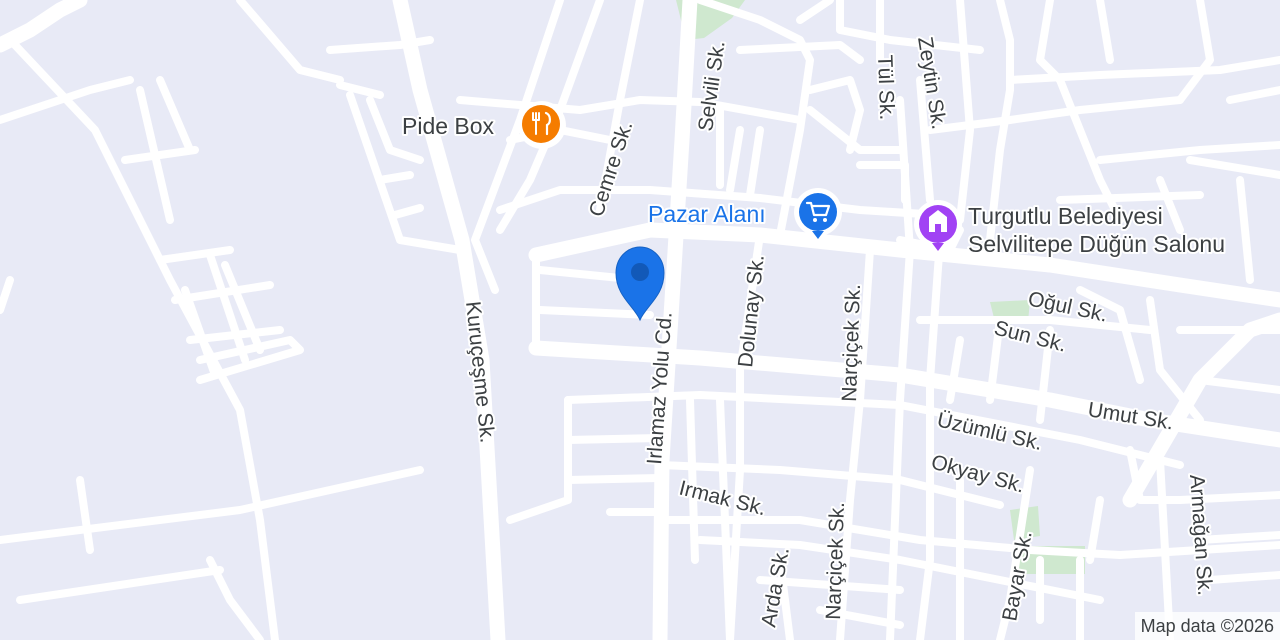 This screenshot has height=640, width=1280. Describe the element at coordinates (1065, 216) in the screenshot. I see `poi-label-dugun-salonu-line1: Turgutlu Belediyesi` at that location.